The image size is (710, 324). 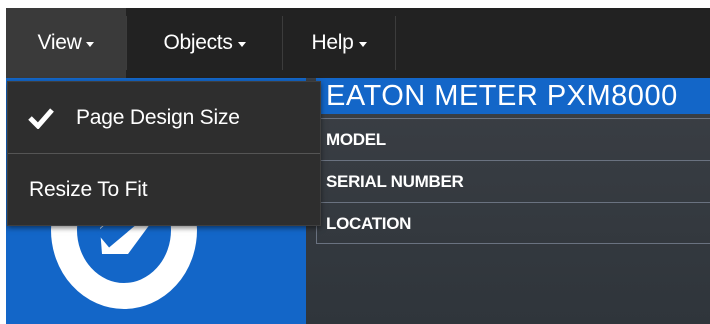 I want to click on menu-view: View, so click(x=66, y=43).